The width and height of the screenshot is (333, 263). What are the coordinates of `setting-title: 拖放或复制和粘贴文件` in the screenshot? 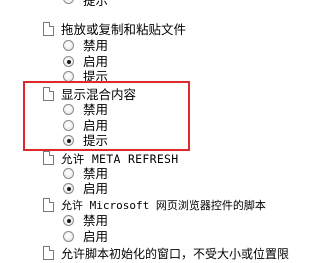 It's located at (124, 29).